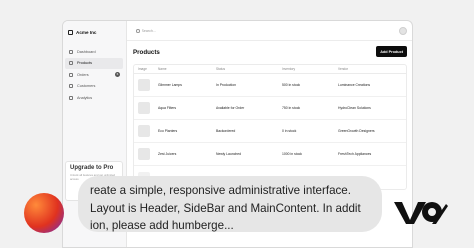 Image resolution: width=474 pixels, height=248 pixels. I want to click on product-vendor: FreshTech Appliances, so click(355, 154).